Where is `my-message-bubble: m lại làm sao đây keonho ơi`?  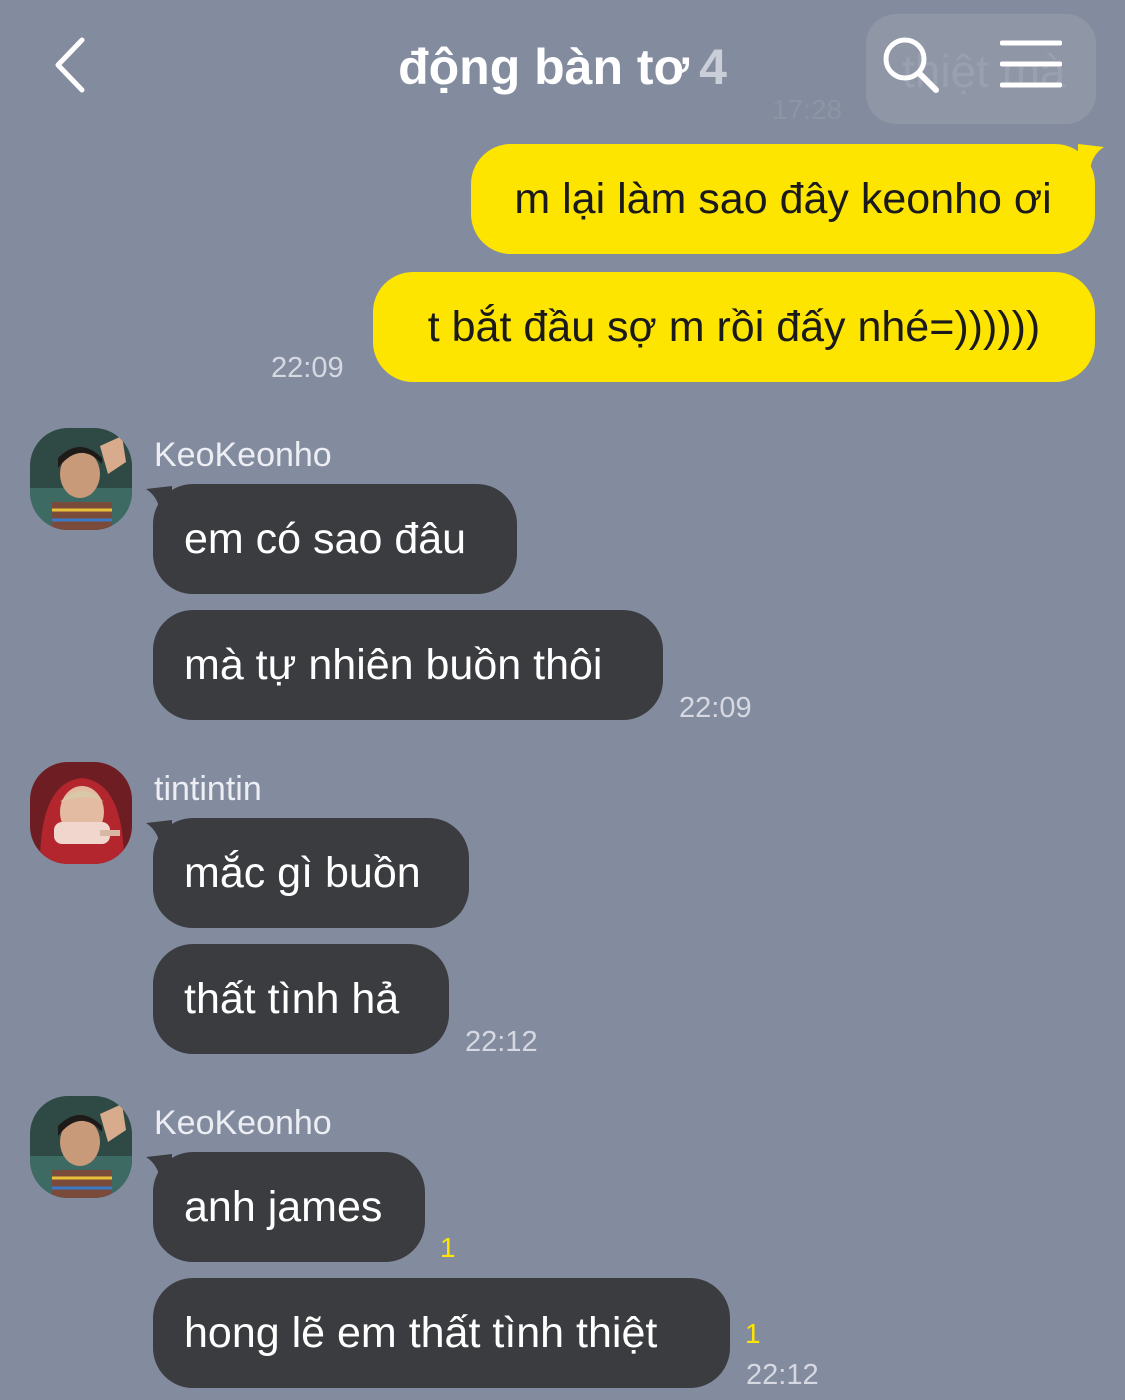
my-message-bubble: m lại làm sao đây keonho ơi is located at coordinates (783, 199).